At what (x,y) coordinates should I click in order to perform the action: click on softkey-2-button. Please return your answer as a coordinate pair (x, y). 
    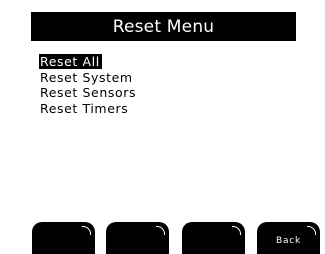
    Looking at the image, I should click on (137, 238).